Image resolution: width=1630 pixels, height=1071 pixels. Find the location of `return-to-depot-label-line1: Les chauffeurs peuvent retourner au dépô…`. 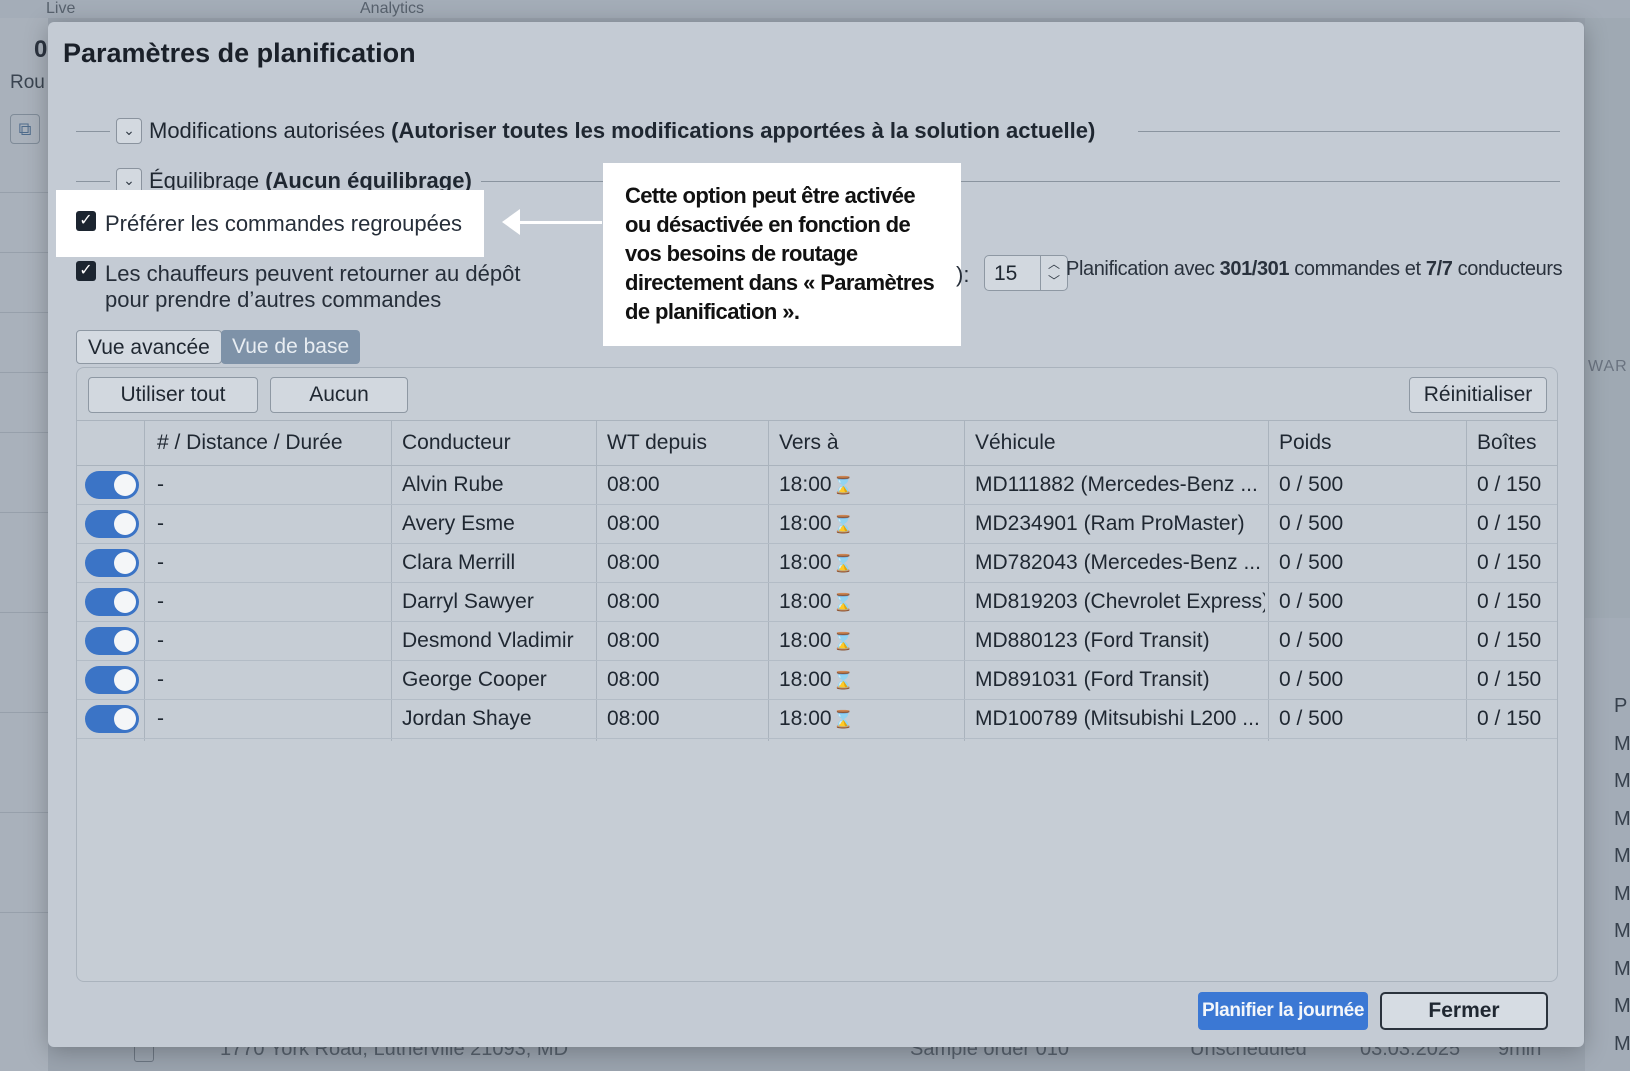

return-to-depot-label-line1: Les chauffeurs peuvent retourner au dépô… is located at coordinates (312, 274).